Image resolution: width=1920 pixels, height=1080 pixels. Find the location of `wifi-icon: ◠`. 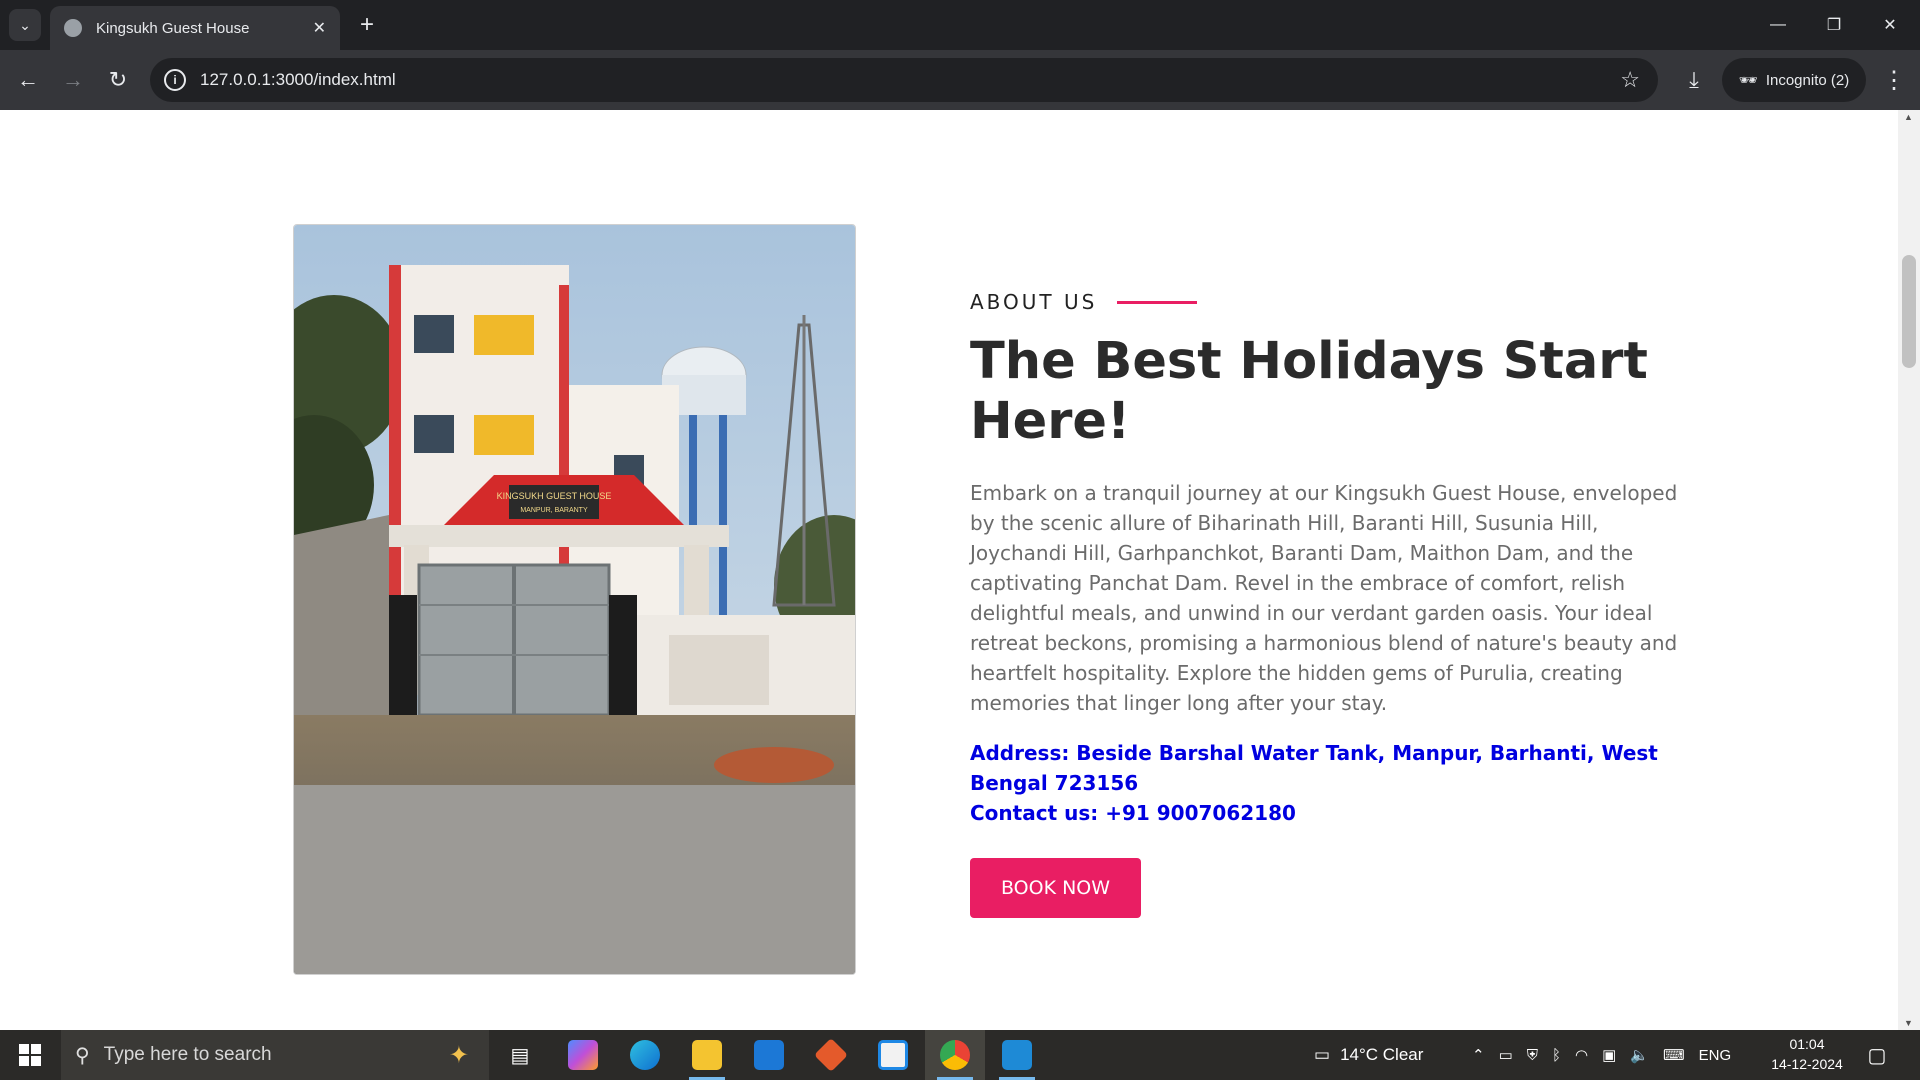

wifi-icon: ◠ is located at coordinates (1581, 1055).